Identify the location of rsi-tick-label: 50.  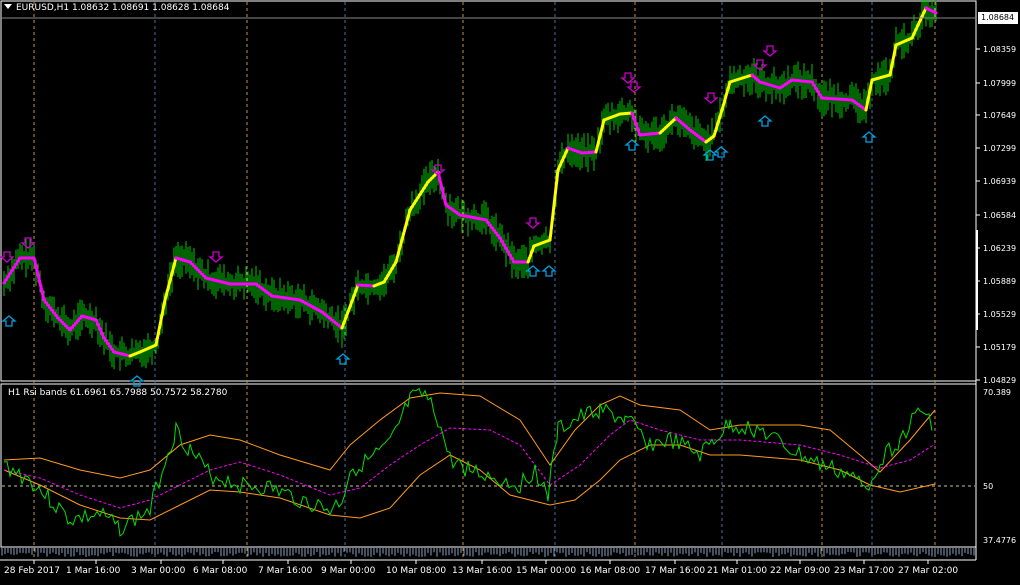
(988, 486).